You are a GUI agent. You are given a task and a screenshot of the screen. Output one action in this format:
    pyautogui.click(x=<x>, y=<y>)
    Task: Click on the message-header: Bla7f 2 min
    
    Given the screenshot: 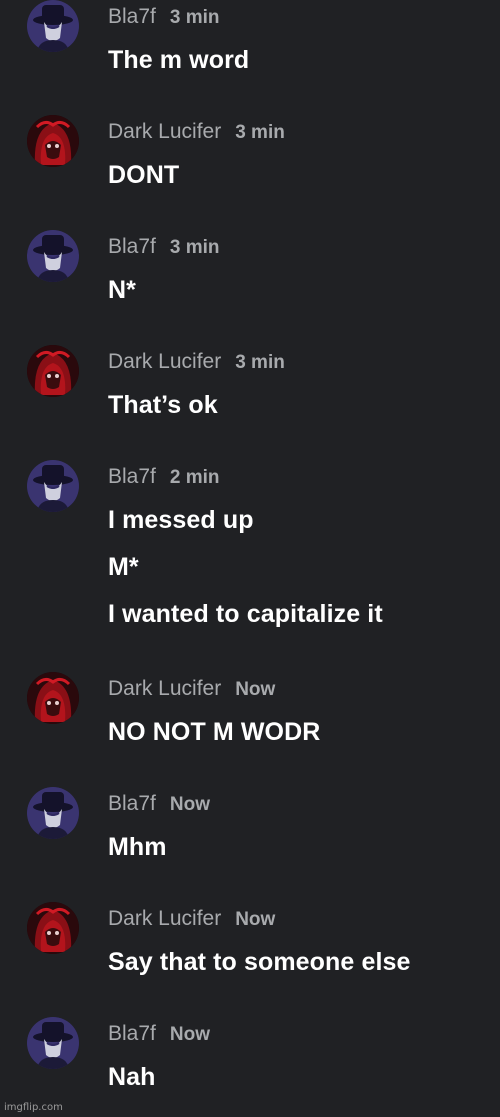 What is the action you would take?
    pyautogui.click(x=164, y=477)
    